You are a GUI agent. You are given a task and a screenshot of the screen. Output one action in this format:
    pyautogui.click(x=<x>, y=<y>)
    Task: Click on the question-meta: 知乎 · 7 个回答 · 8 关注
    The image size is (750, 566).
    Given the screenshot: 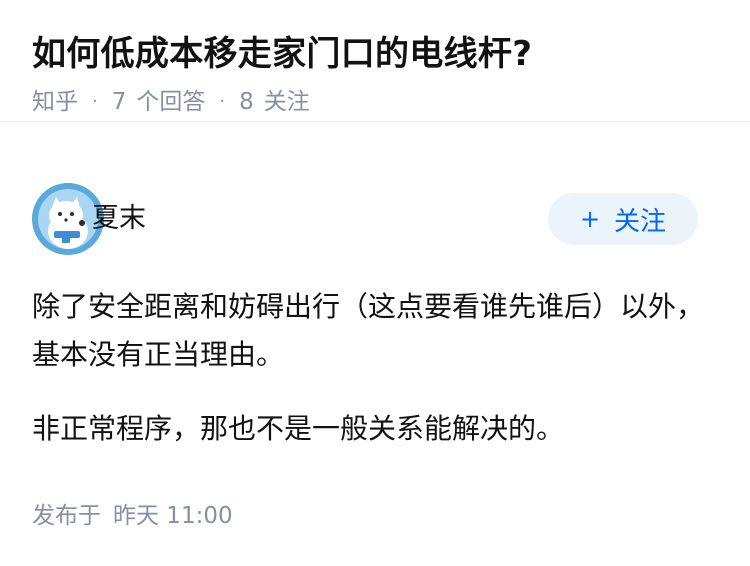 What is the action you would take?
    pyautogui.click(x=375, y=102)
    